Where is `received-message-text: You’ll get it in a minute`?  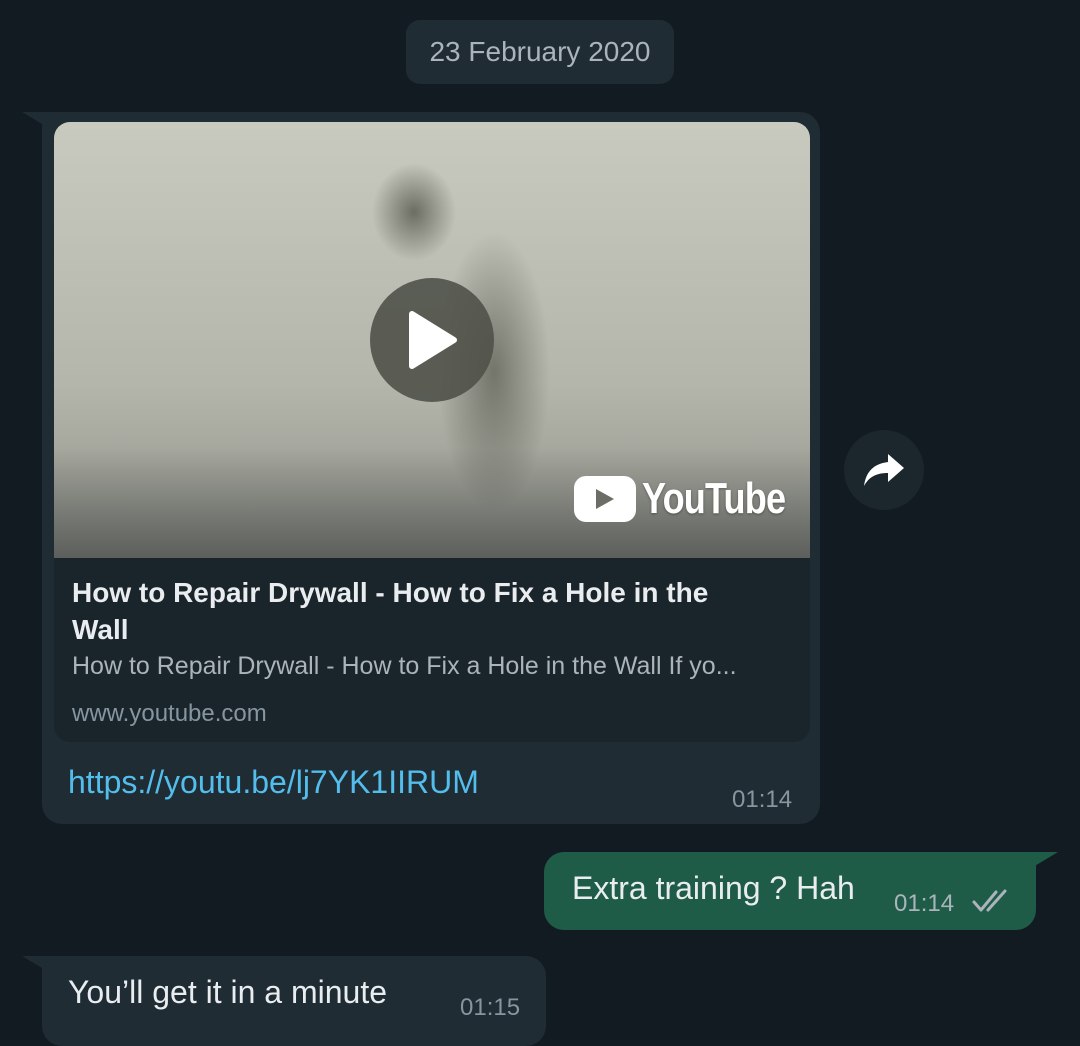 received-message-text: You’ll get it in a minute is located at coordinates (228, 992).